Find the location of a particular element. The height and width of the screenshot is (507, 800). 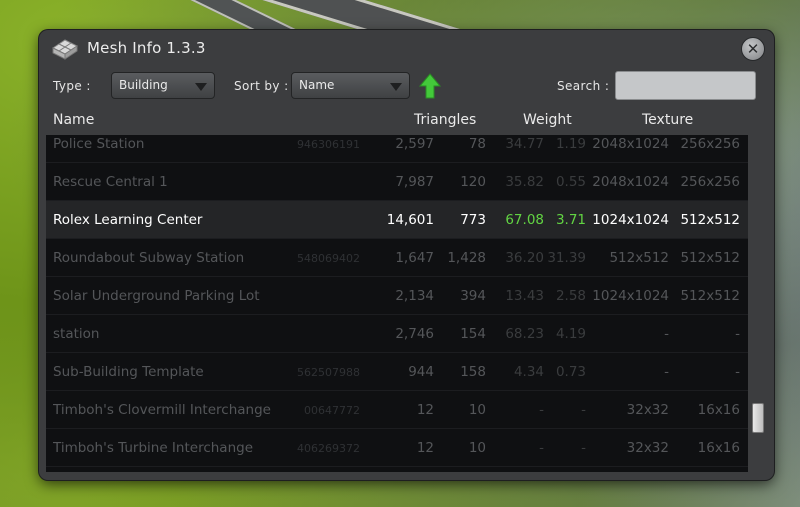

row-name: Timboh's Clovermill Interchange is located at coordinates (162, 410).